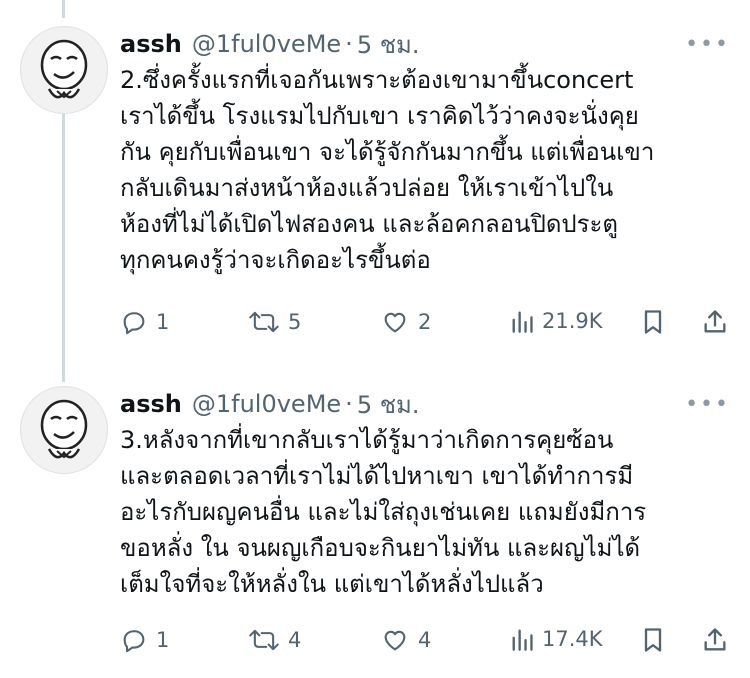 Image resolution: width=750 pixels, height=678 pixels. Describe the element at coordinates (63, 9) in the screenshot. I see `thread-line-top` at that location.